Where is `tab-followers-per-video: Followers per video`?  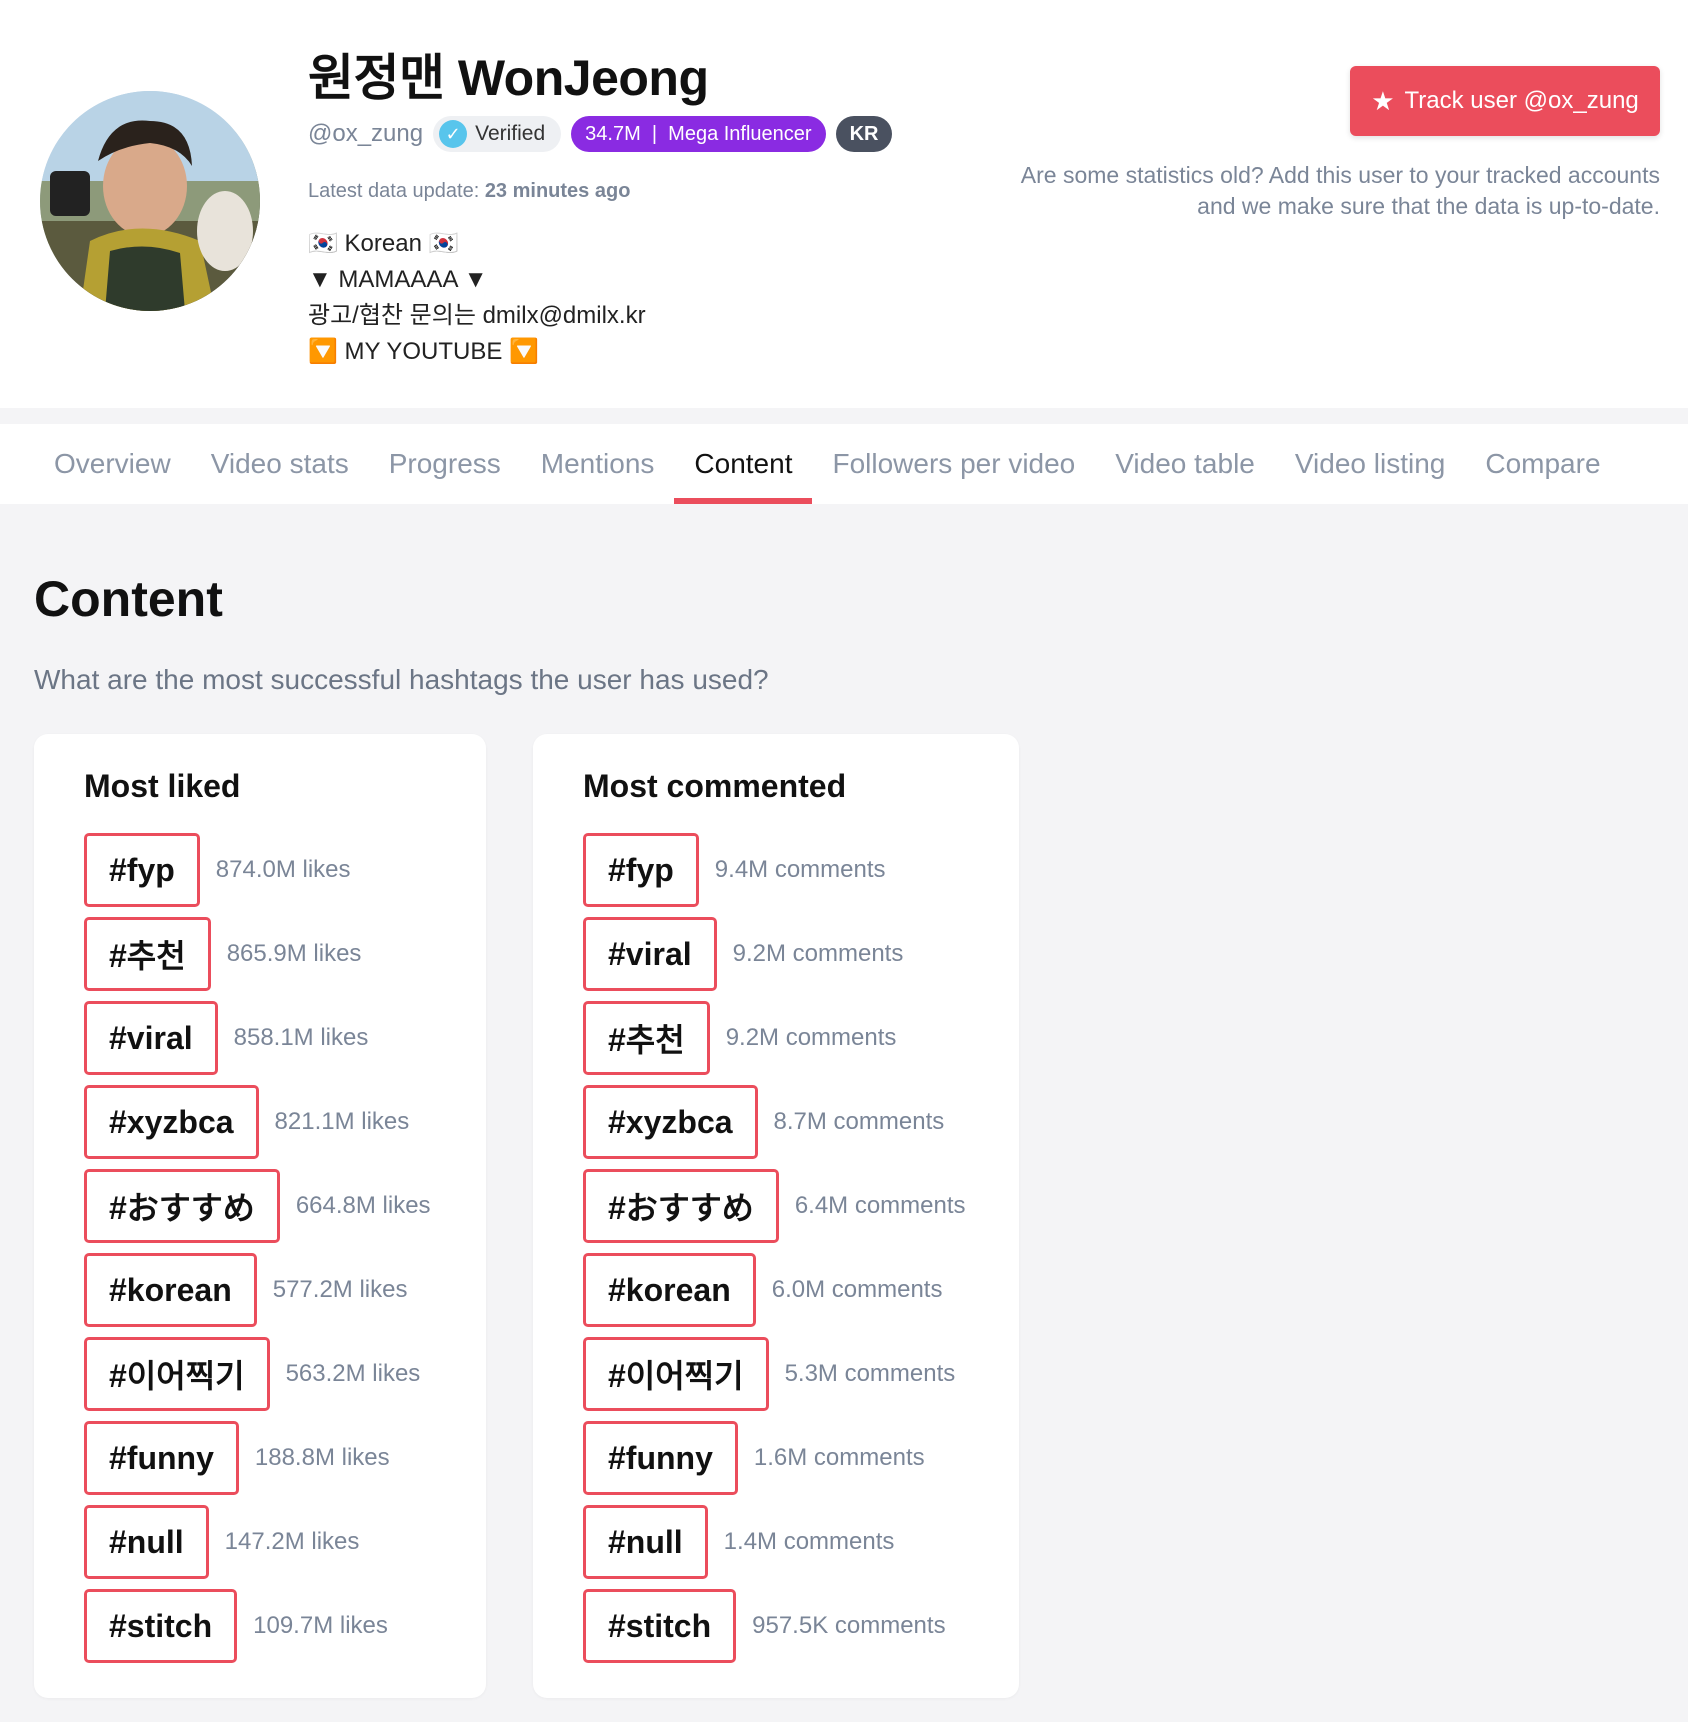 tab-followers-per-video: Followers per video is located at coordinates (953, 464).